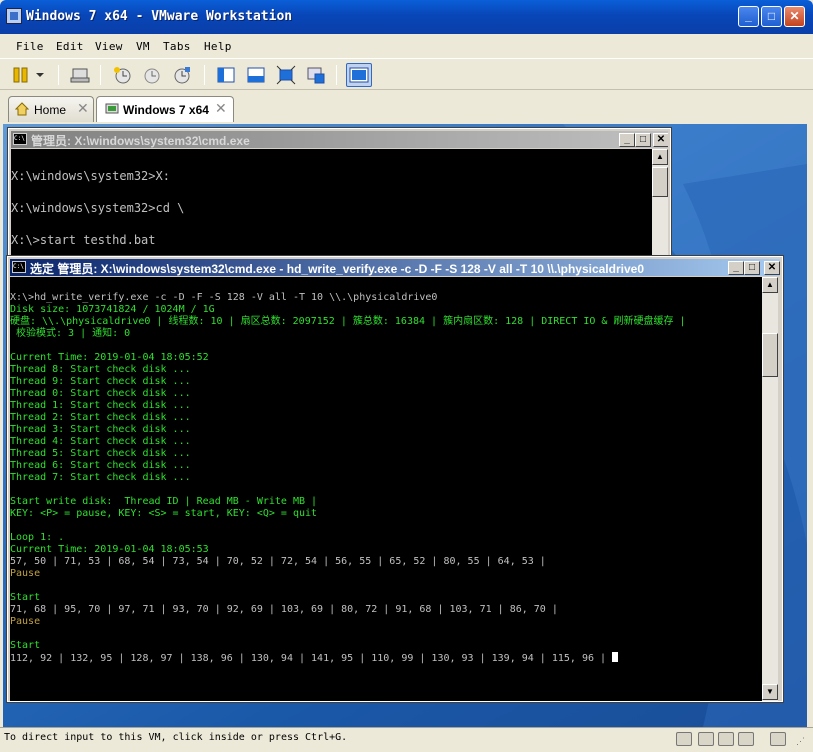 This screenshot has height=752, width=813. Describe the element at coordinates (30, 46) in the screenshot. I see `menu-file: File` at that location.